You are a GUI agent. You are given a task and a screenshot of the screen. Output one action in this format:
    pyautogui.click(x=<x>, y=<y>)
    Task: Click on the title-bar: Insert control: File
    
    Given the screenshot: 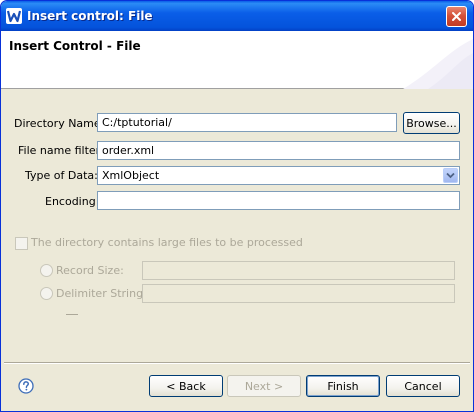 What is the action you would take?
    pyautogui.click(x=237, y=16)
    